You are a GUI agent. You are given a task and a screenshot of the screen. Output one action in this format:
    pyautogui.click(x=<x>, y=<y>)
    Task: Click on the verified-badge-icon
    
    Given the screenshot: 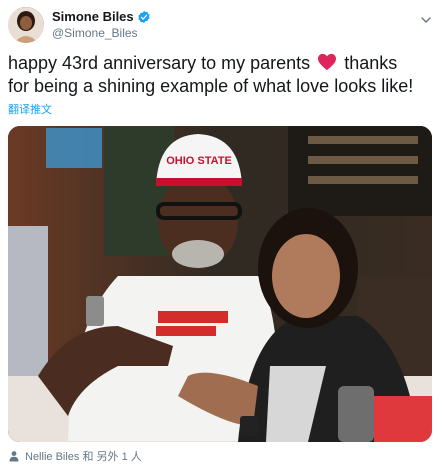 What is the action you would take?
    pyautogui.click(x=143, y=17)
    